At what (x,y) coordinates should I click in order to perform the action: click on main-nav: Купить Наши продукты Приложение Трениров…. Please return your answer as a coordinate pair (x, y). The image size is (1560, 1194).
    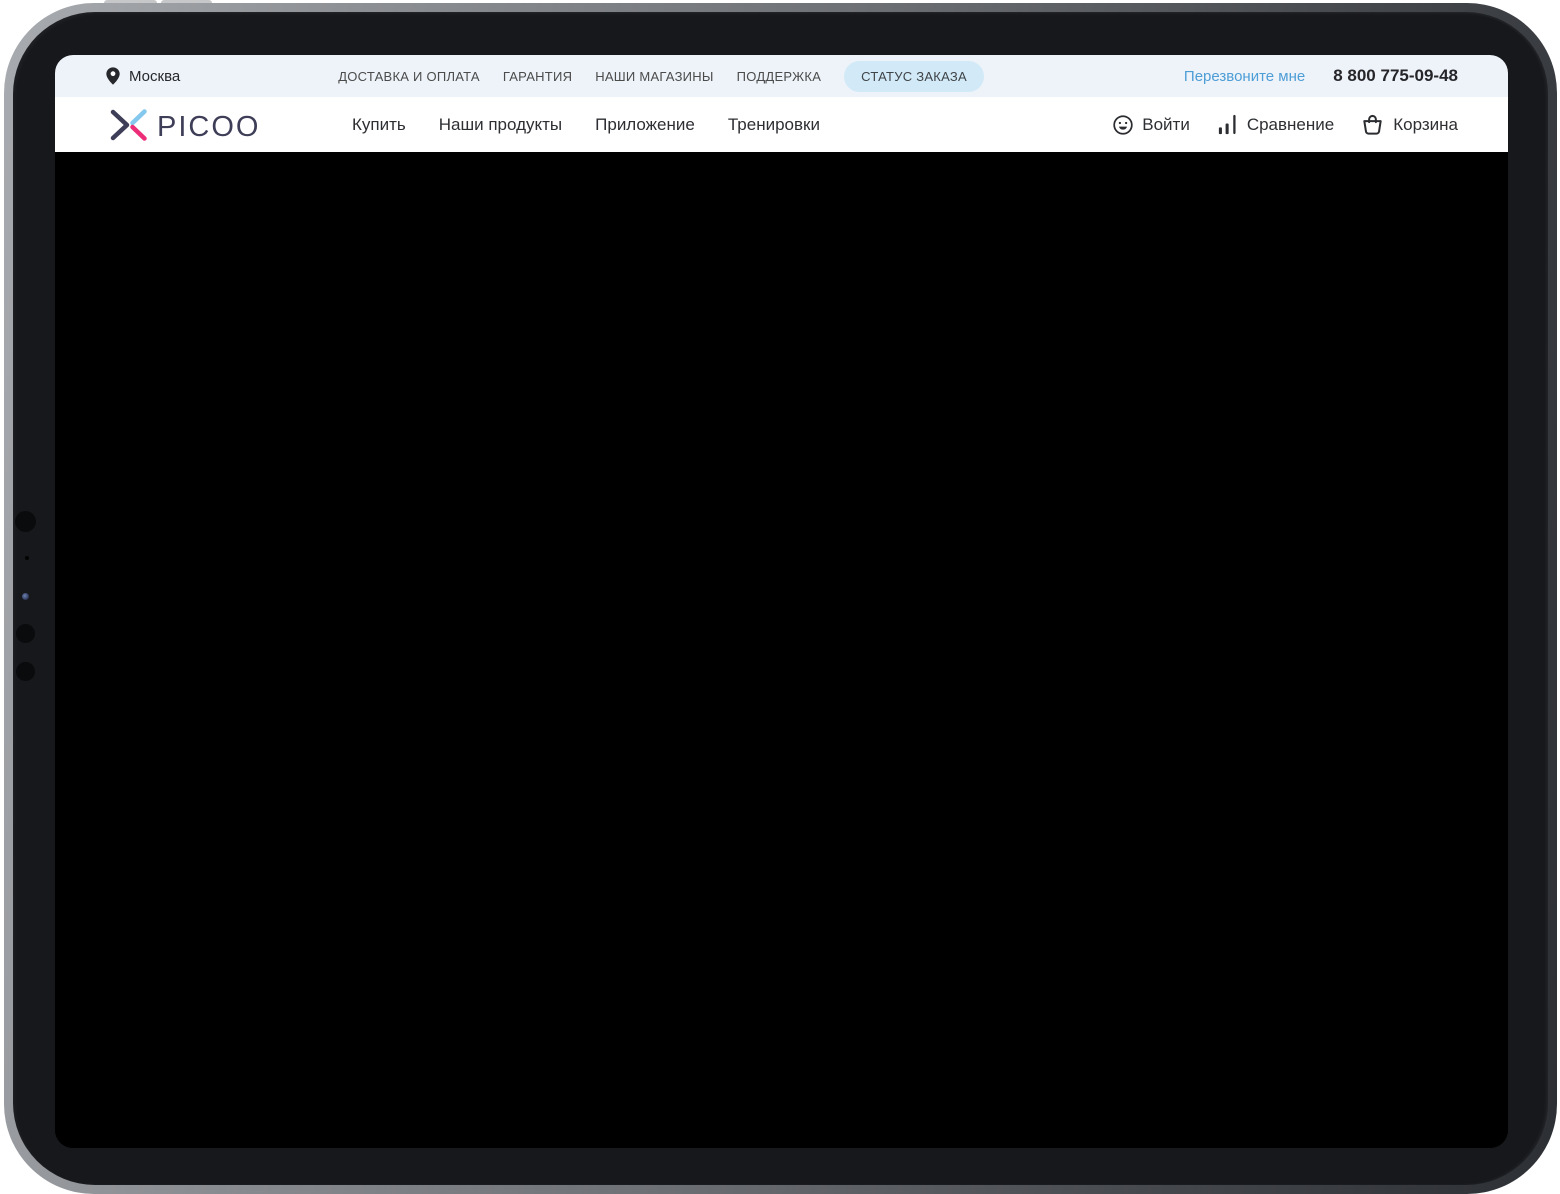
    Looking at the image, I should click on (586, 125).